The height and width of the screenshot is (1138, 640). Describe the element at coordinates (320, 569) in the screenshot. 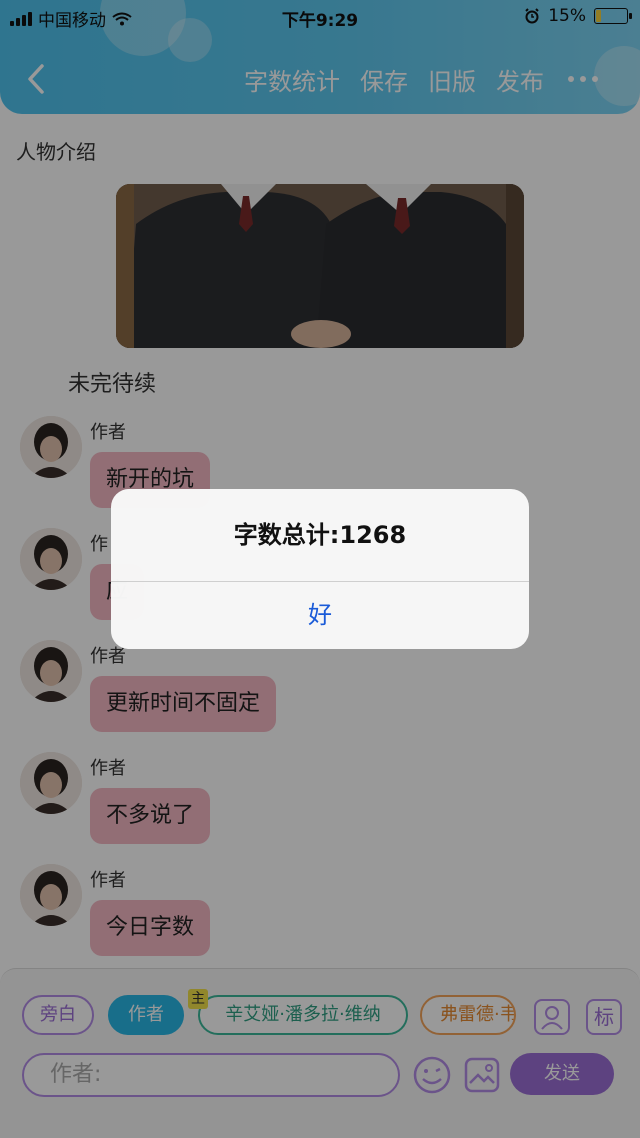

I see `word-count-alert: 字数总计:1268 好` at that location.